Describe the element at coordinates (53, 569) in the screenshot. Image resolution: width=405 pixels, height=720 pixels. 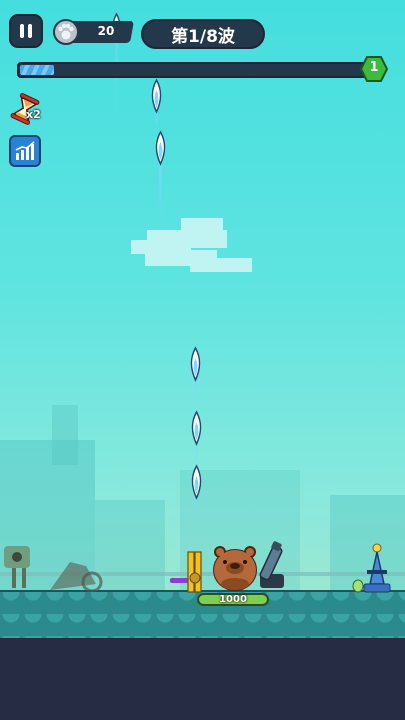
I see `robot-scrap-left` at that location.